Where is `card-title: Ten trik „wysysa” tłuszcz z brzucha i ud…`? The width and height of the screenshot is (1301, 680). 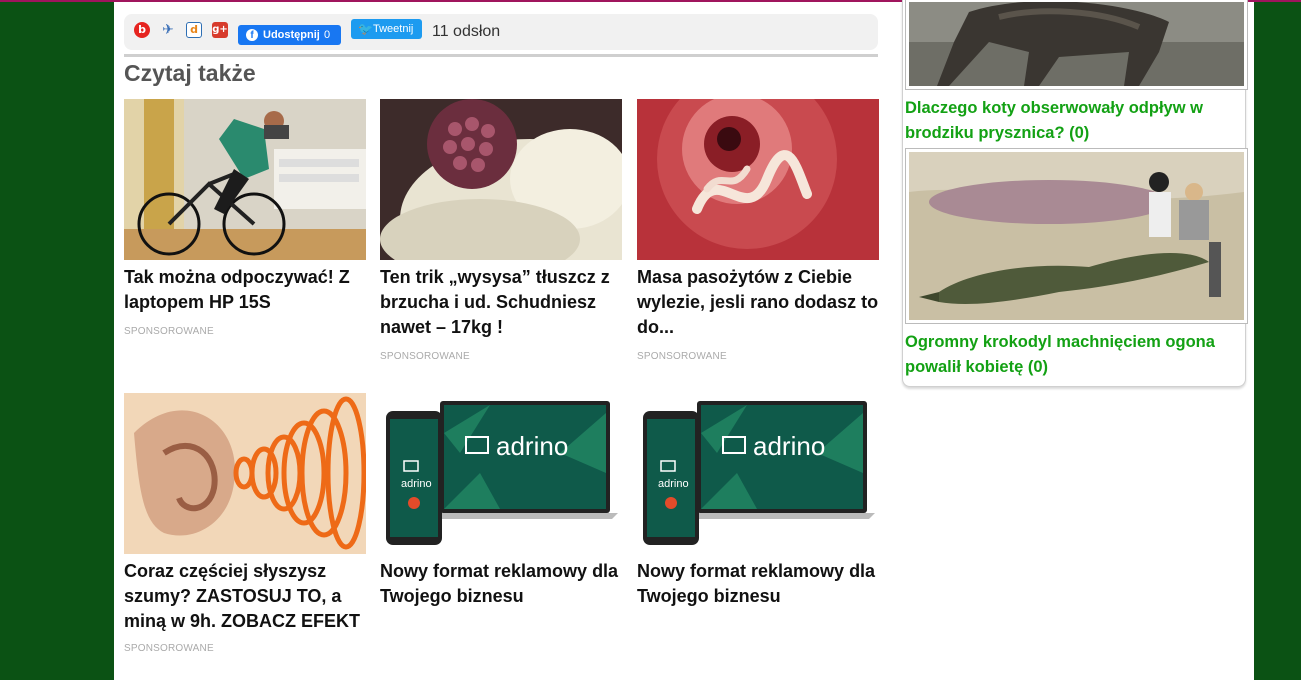
card-title: Ten trik „wysysa” tłuszcz z brzucha i ud… is located at coordinates (501, 302).